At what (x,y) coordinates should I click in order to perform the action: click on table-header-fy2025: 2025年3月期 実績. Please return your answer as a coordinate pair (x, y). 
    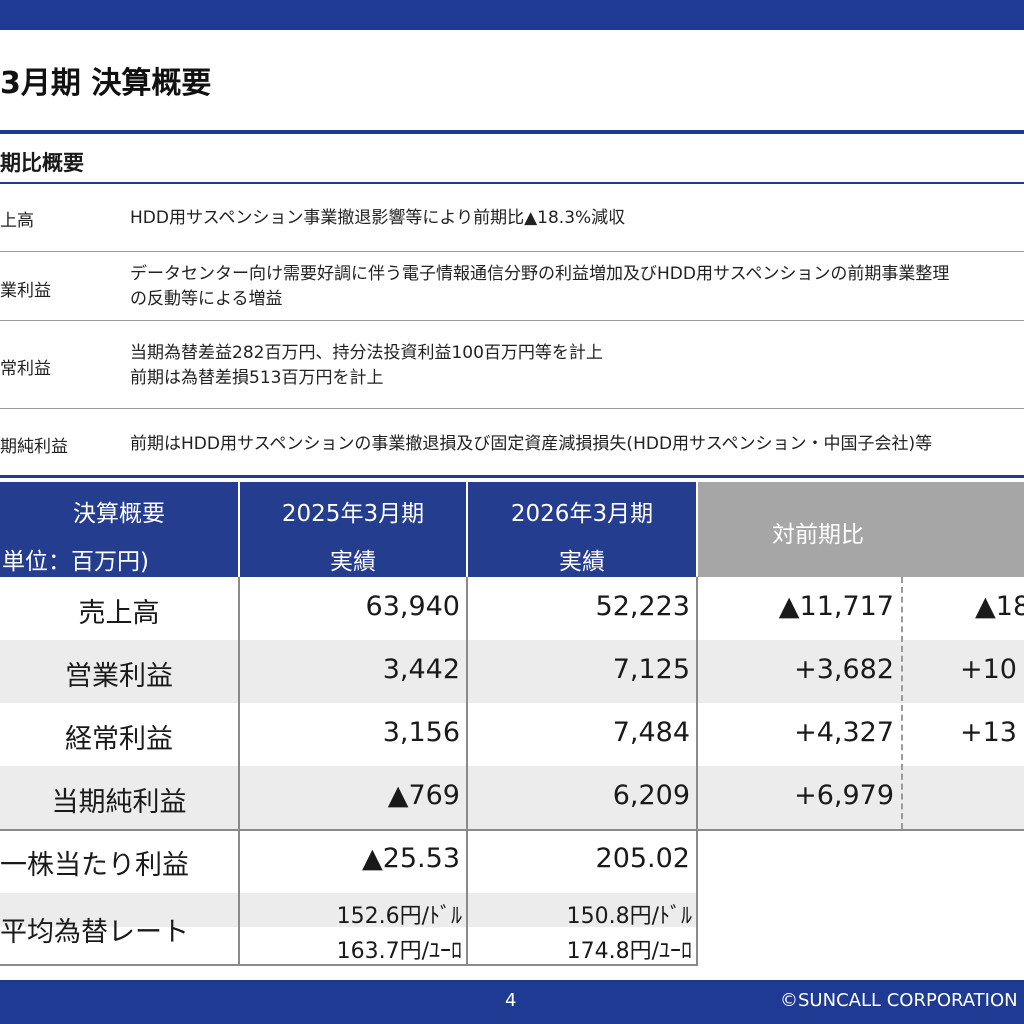
    Looking at the image, I should click on (353, 529).